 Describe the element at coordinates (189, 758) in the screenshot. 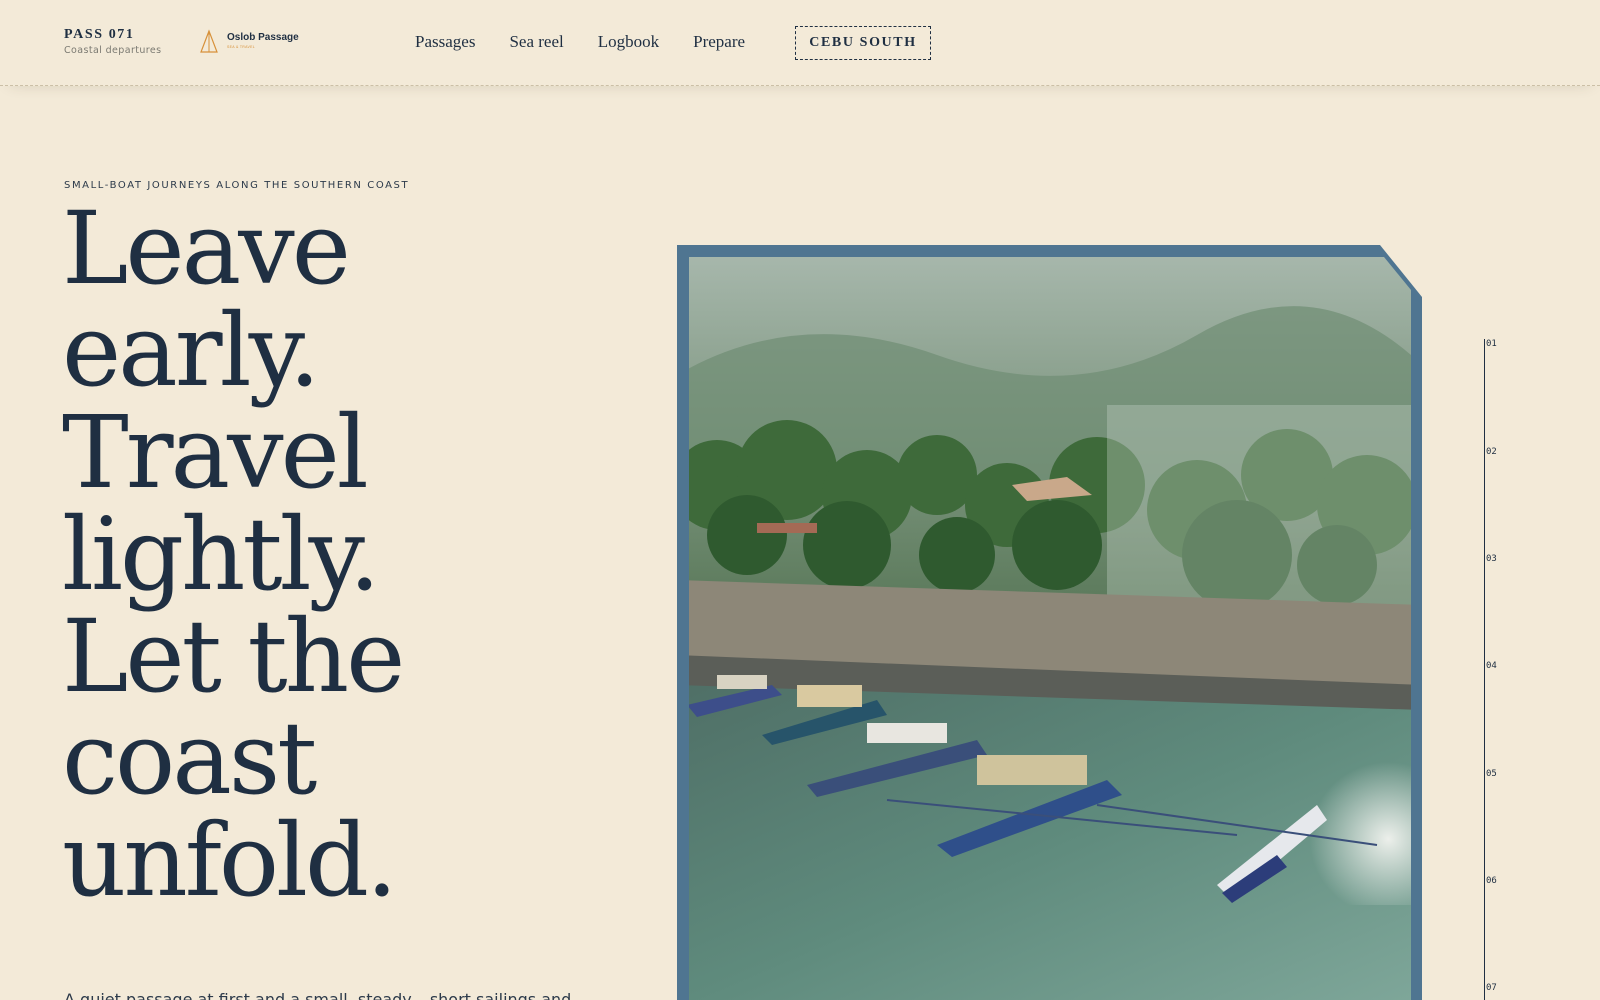

I see `headline-line: coast` at that location.